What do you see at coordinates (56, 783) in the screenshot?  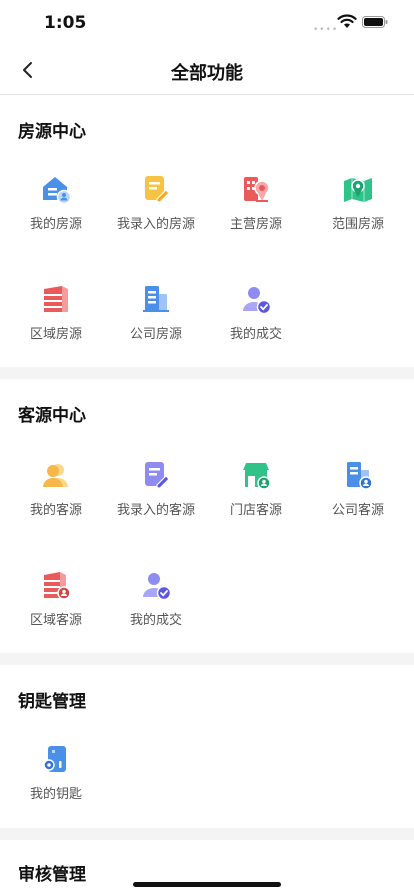 I see `item-my-keys: 我的钥匙` at bounding box center [56, 783].